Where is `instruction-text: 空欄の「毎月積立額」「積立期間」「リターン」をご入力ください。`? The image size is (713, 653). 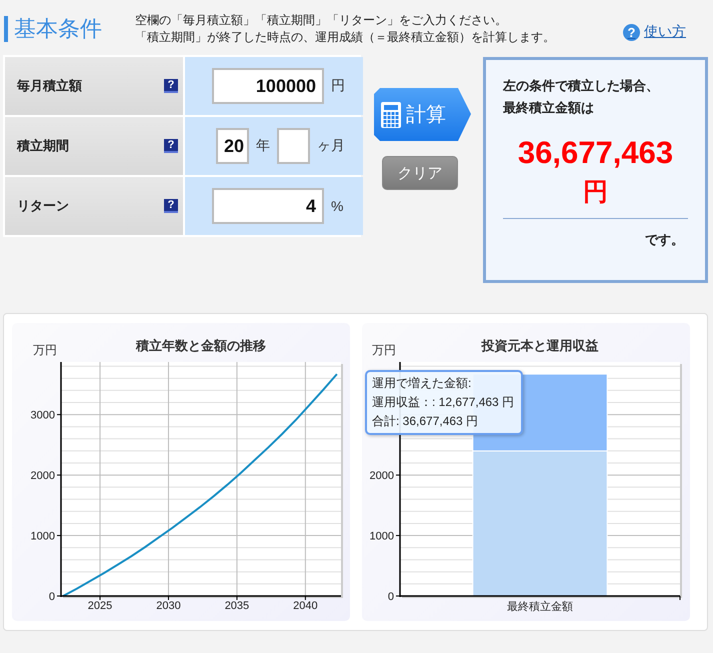 instruction-text: 空欄の「毎月積立額」「積立期間」「リターン」をご入力ください。 is located at coordinates (321, 20).